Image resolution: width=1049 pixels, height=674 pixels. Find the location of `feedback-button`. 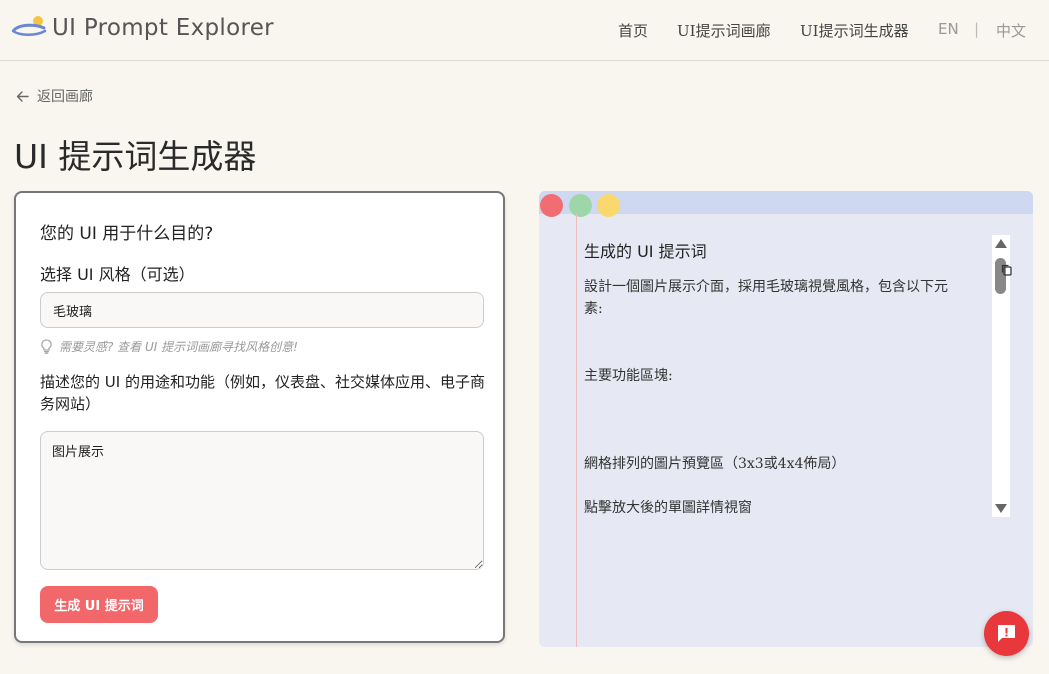

feedback-button is located at coordinates (1006, 633).